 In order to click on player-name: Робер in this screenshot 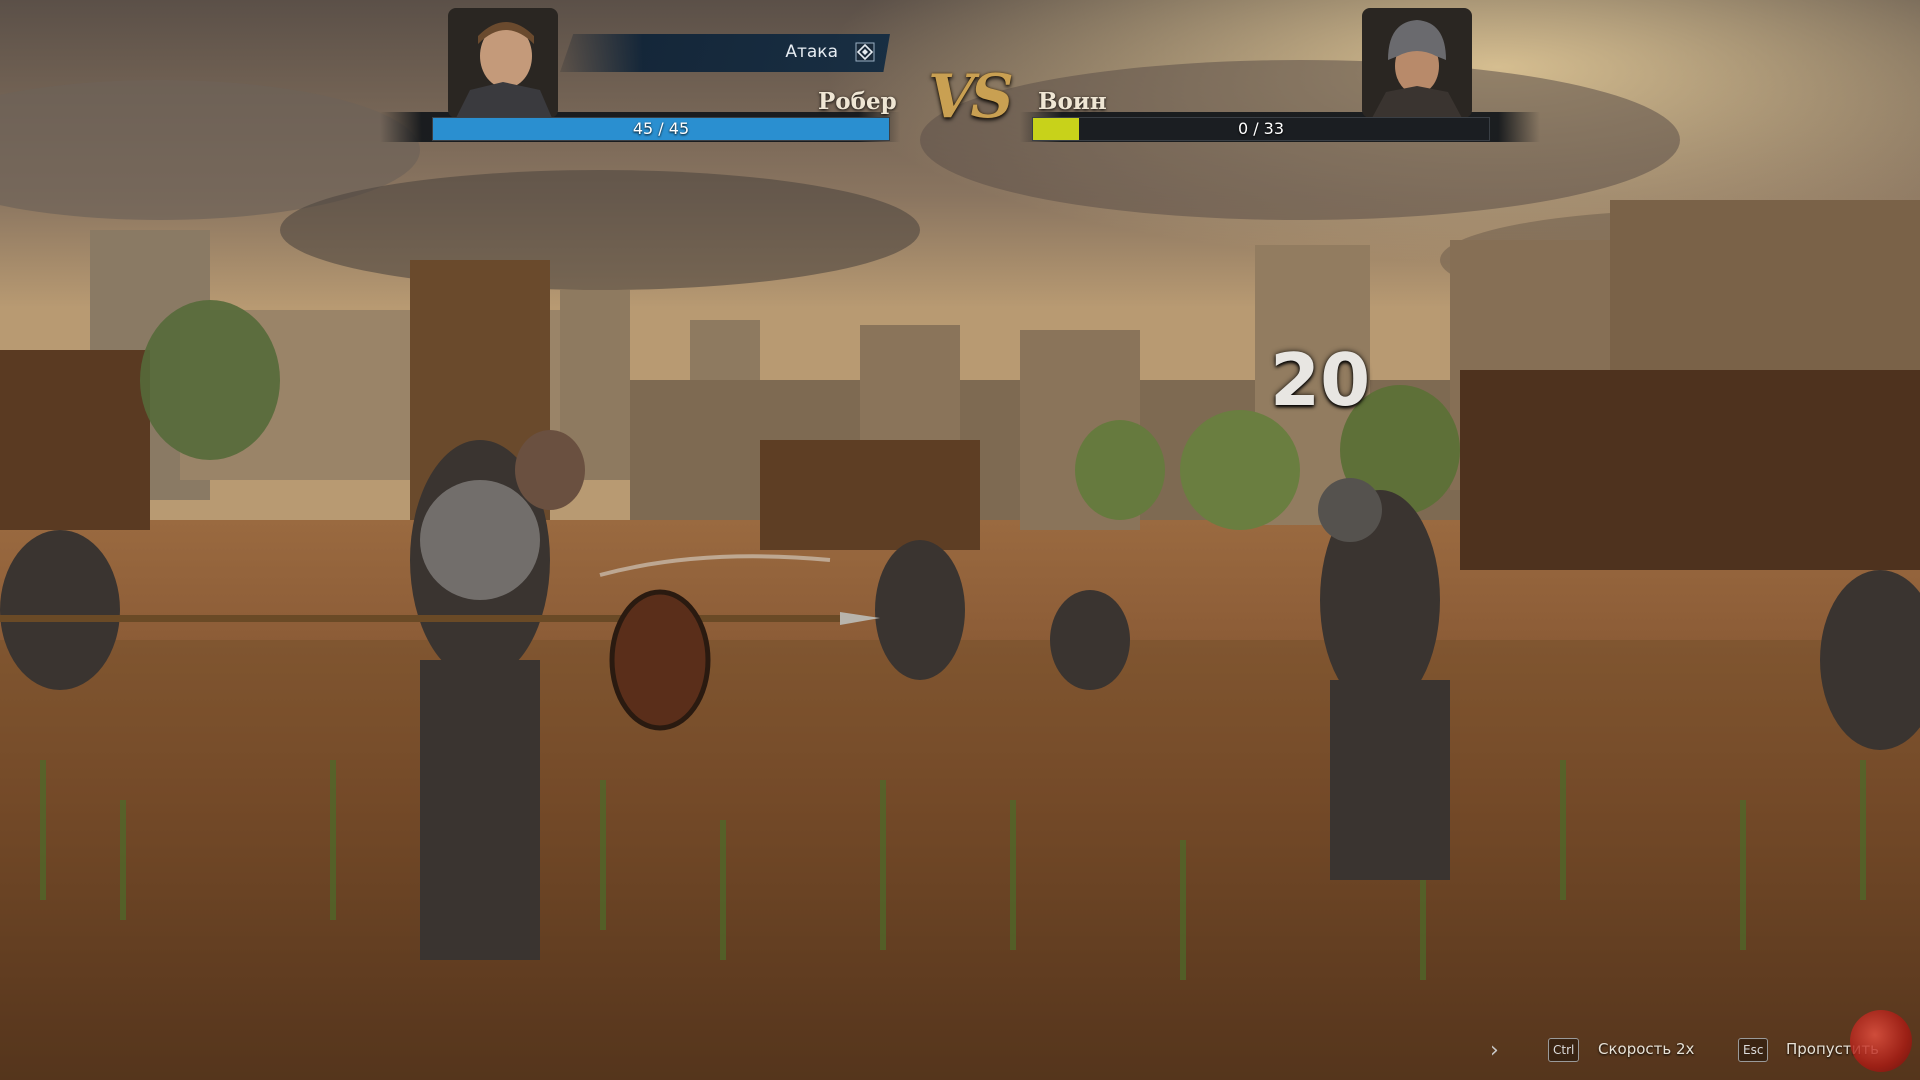, I will do `click(857, 101)`.